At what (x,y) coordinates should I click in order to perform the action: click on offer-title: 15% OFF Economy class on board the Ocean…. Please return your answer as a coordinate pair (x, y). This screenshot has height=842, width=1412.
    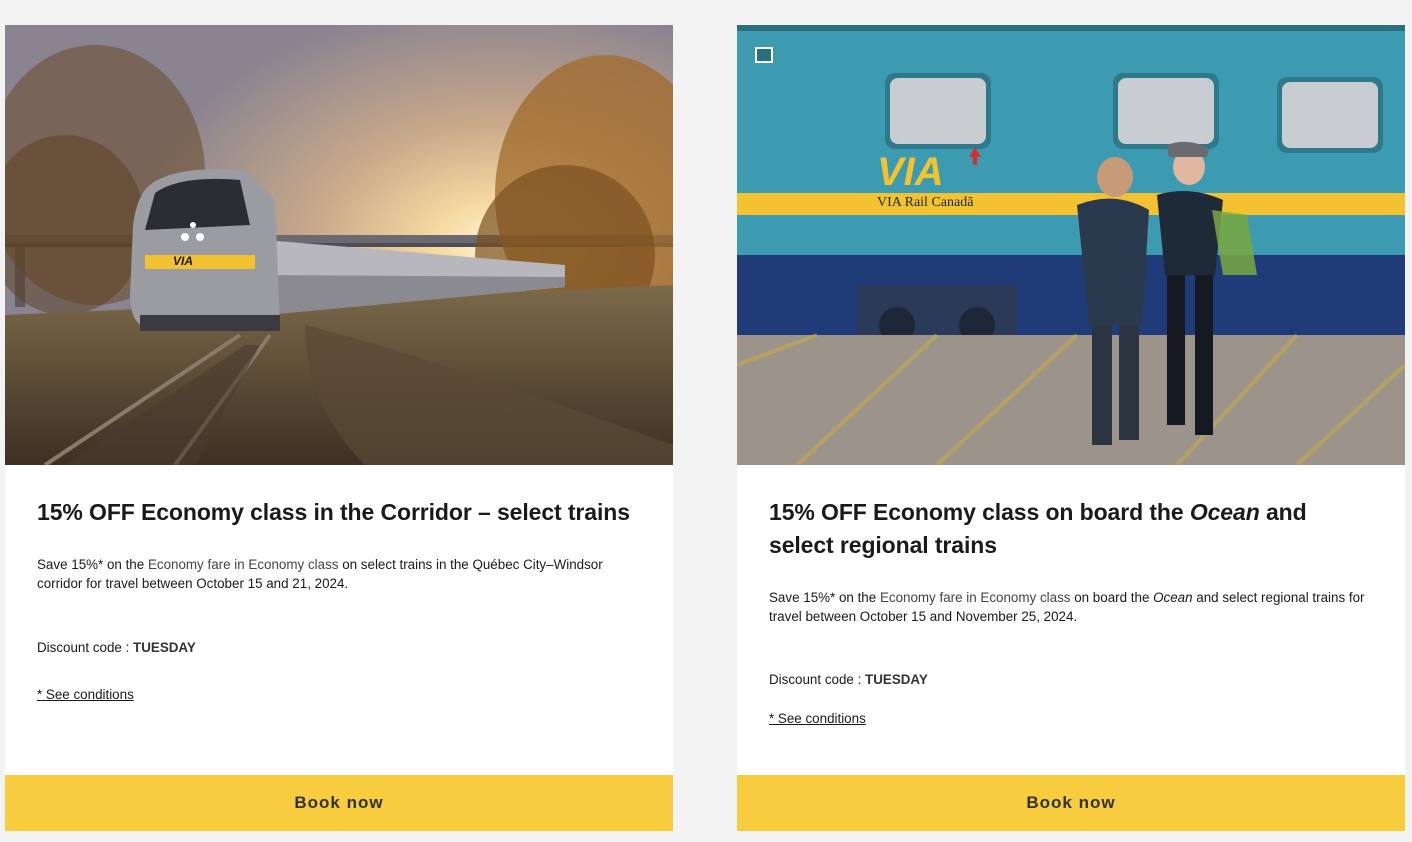
    Looking at the image, I should click on (1038, 528).